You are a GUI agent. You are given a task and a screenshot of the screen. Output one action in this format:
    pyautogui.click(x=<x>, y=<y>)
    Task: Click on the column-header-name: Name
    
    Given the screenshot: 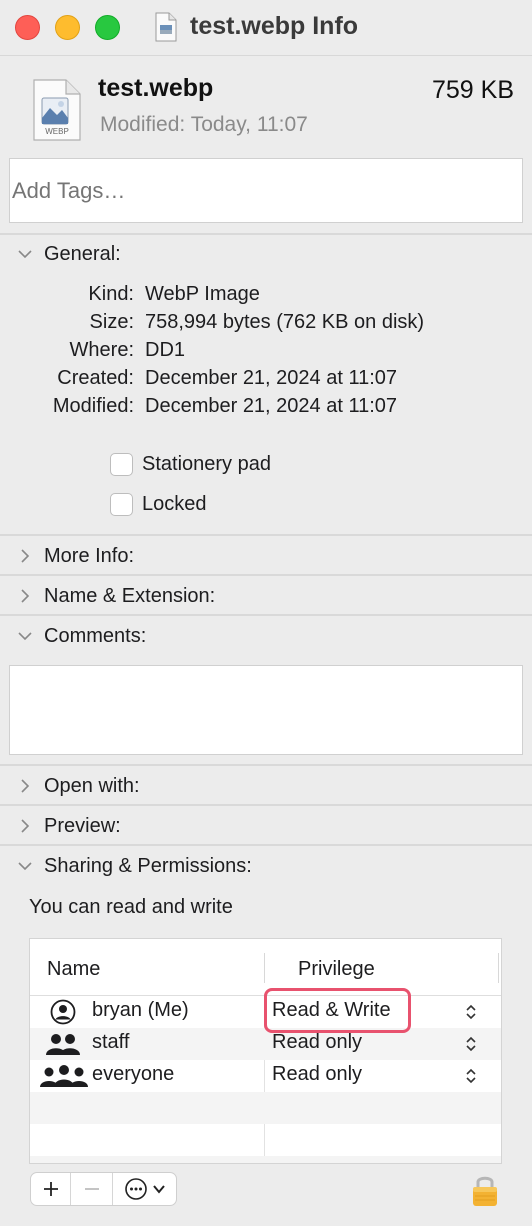 What is the action you would take?
    pyautogui.click(x=73, y=969)
    